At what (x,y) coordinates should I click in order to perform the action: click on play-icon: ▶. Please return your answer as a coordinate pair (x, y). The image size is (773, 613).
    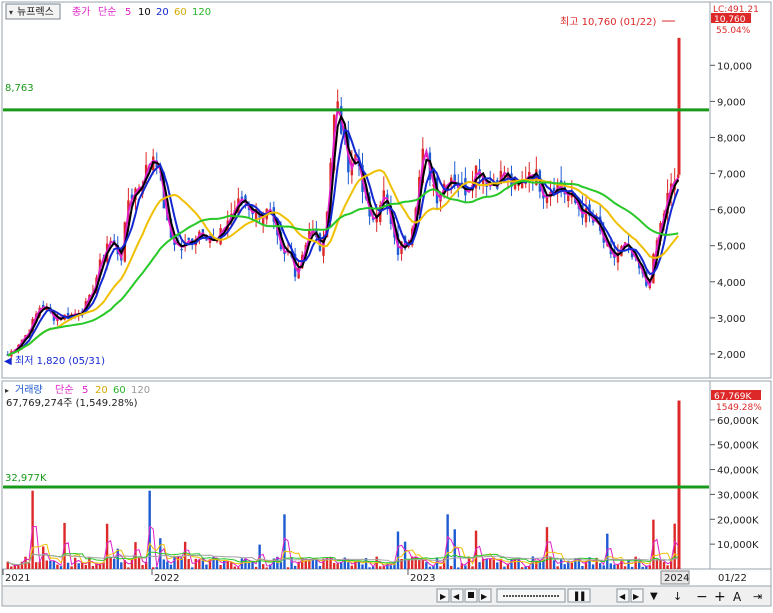
    Looking at the image, I should click on (443, 596).